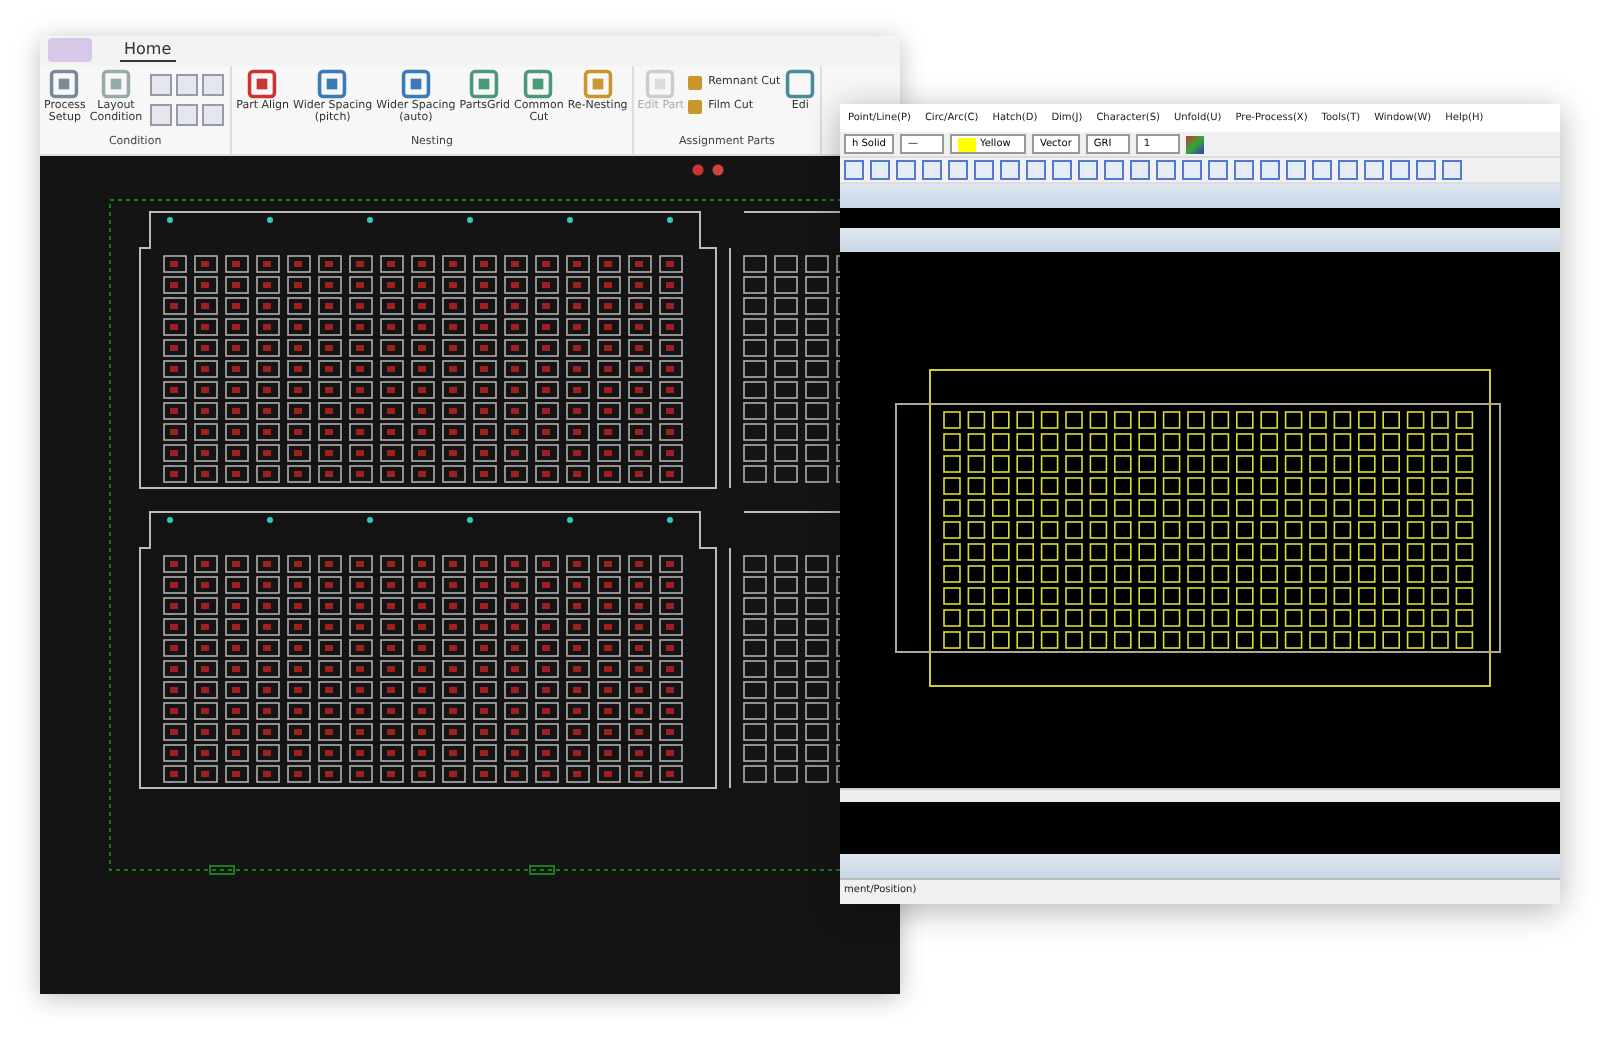  Describe the element at coordinates (148, 50) in the screenshot. I see `ribbon-tab: Home` at that location.